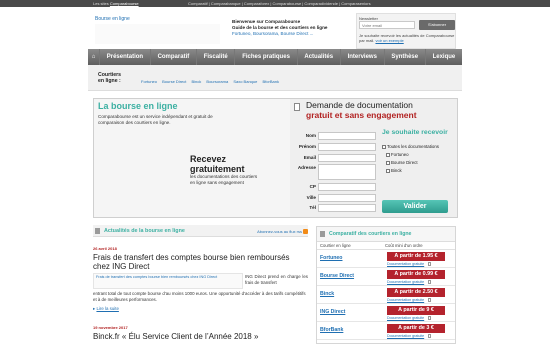 The image size is (550, 344). Describe the element at coordinates (106, 309) in the screenshot. I see `read-more-link: ▸ Lire la suite` at that location.